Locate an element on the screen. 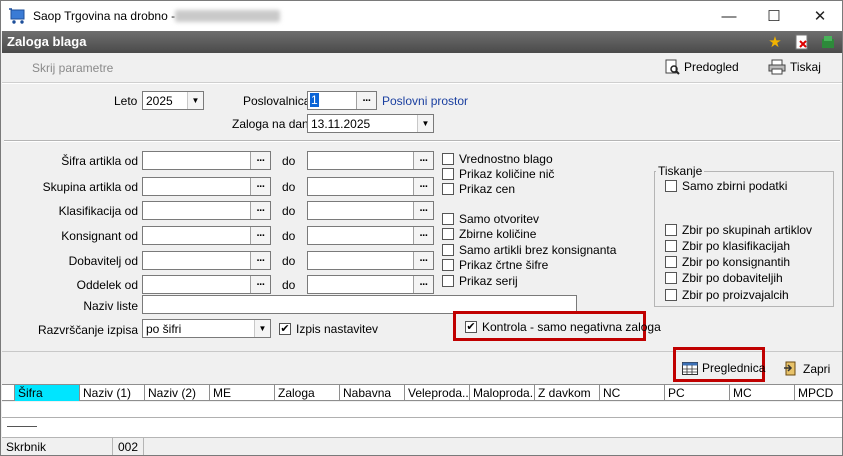  grid-col-sifra: Šifra is located at coordinates (47, 393).